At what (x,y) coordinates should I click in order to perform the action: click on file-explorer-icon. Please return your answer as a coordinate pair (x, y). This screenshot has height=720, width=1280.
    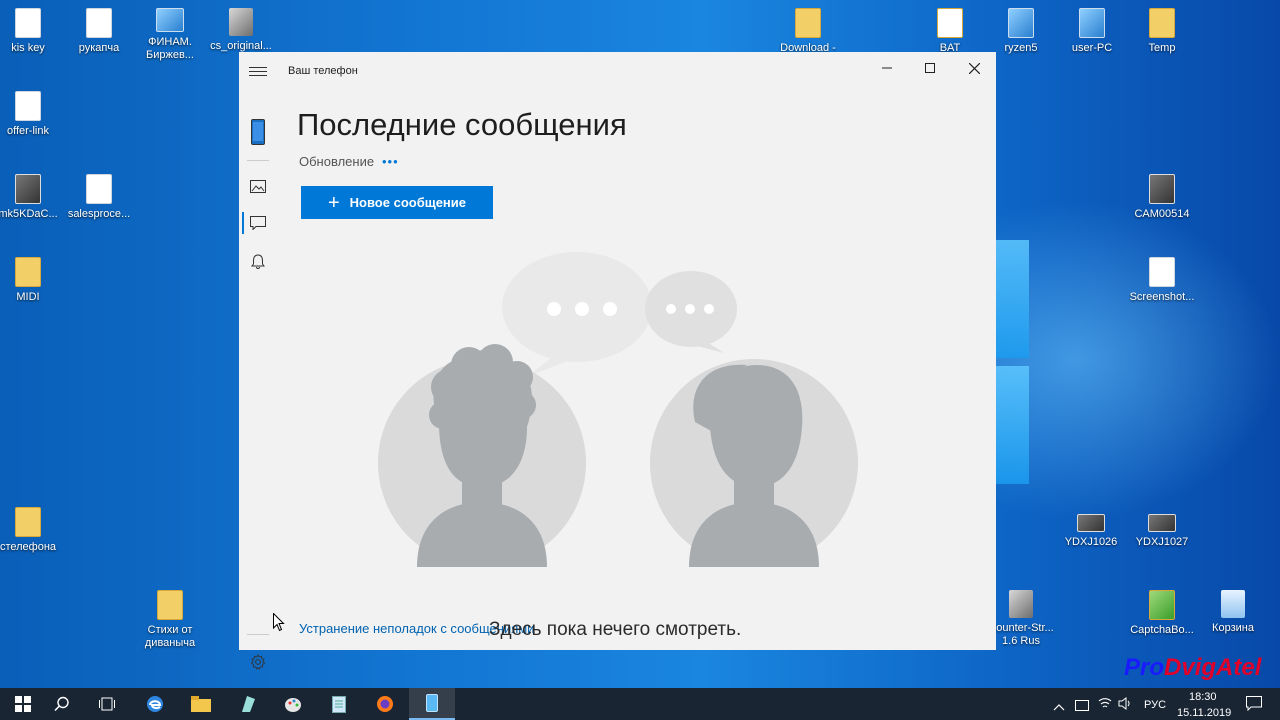
    Looking at the image, I should click on (201, 704).